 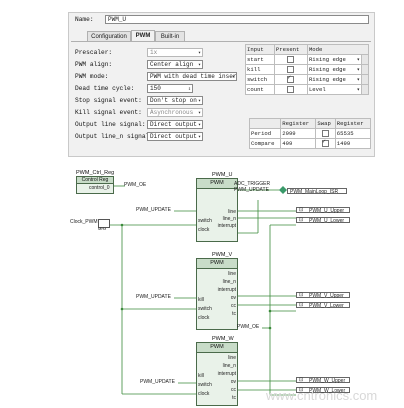 What do you see at coordinates (99, 188) in the screenshot?
I see `control-reg-pin: control_0` at bounding box center [99, 188].